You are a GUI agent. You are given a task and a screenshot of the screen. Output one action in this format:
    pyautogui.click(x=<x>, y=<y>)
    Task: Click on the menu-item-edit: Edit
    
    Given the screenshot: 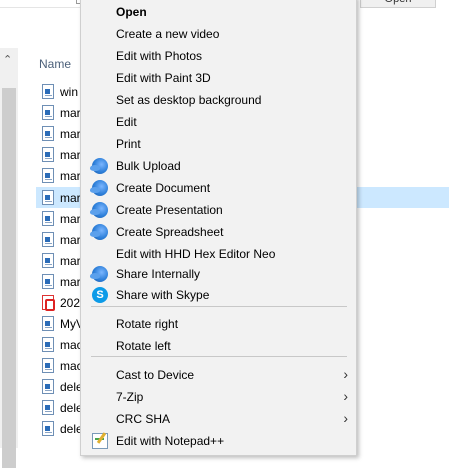 What is the action you would take?
    pyautogui.click(x=219, y=122)
    